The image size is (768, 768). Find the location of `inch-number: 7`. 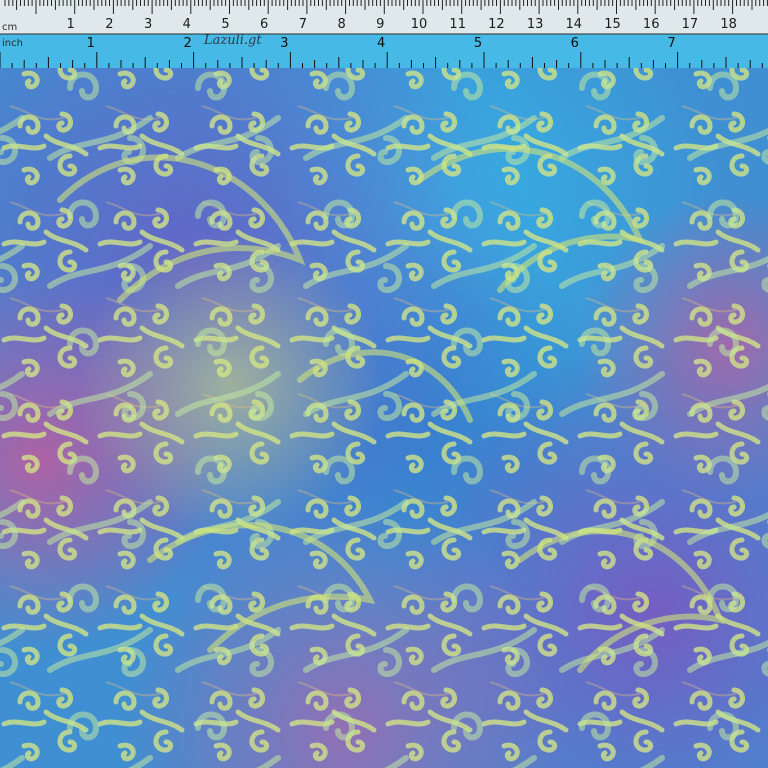

inch-number: 7 is located at coordinates (671, 43).